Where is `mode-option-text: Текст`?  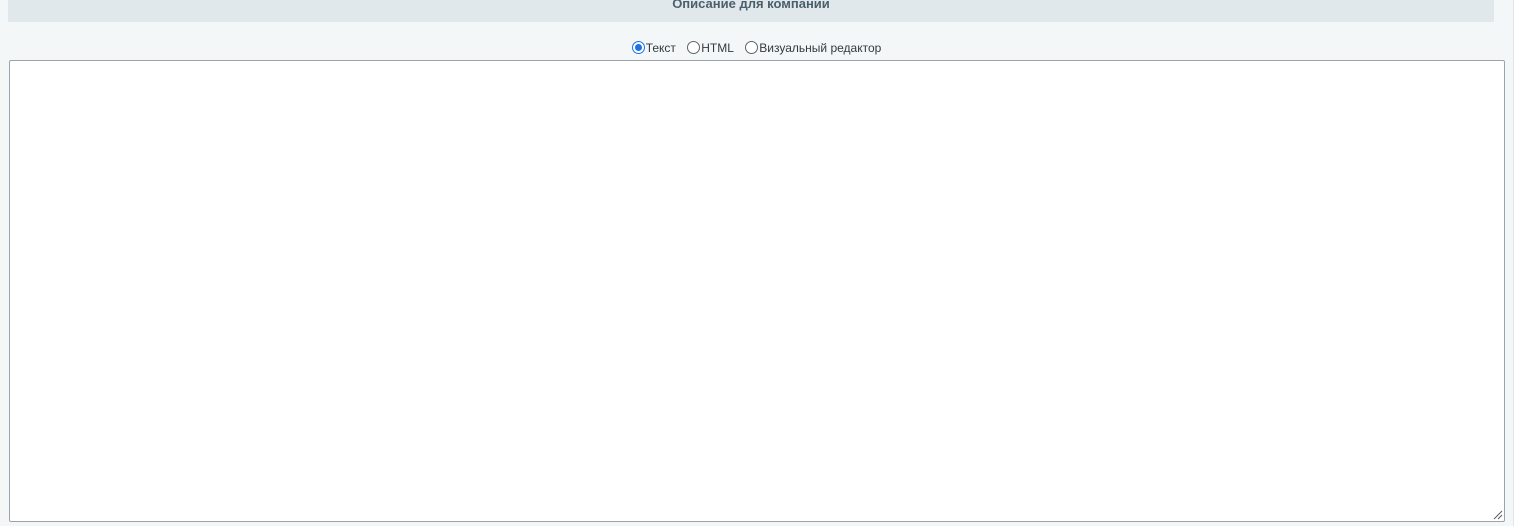 mode-option-text: Текст is located at coordinates (653, 47).